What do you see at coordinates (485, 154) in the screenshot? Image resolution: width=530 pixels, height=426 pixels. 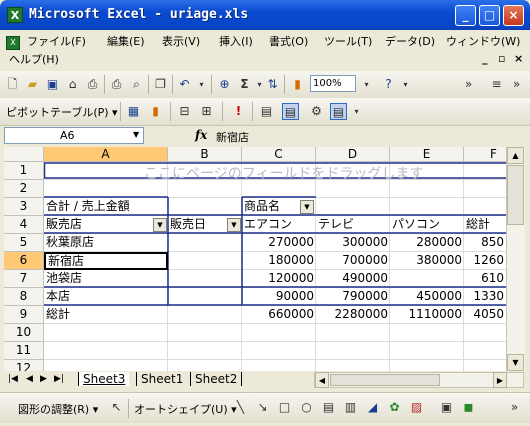 I see `column-header-f: F` at bounding box center [485, 154].